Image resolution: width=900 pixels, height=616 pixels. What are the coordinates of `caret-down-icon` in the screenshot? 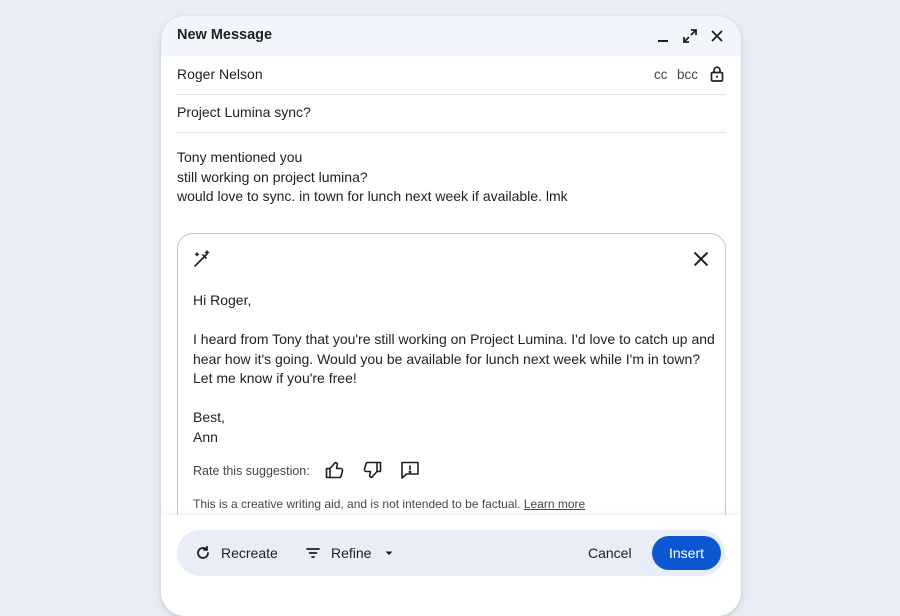 It's located at (389, 553).